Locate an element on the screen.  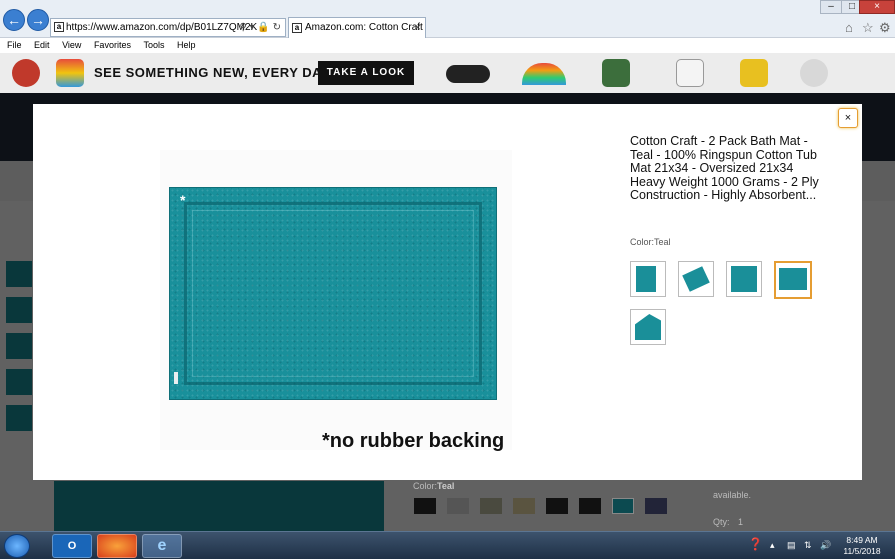
mat-inner-border is located at coordinates (333, 293).